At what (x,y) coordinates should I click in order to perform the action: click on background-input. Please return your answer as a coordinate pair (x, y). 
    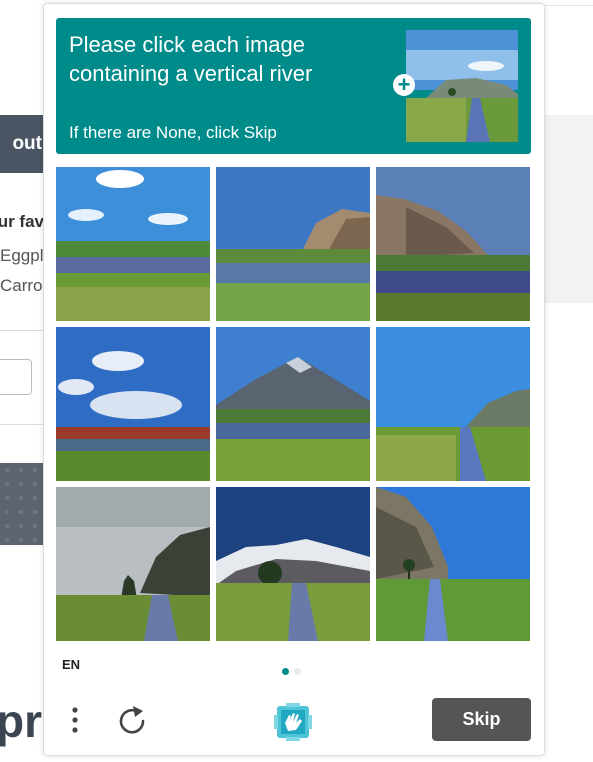
    Looking at the image, I should click on (16, 377).